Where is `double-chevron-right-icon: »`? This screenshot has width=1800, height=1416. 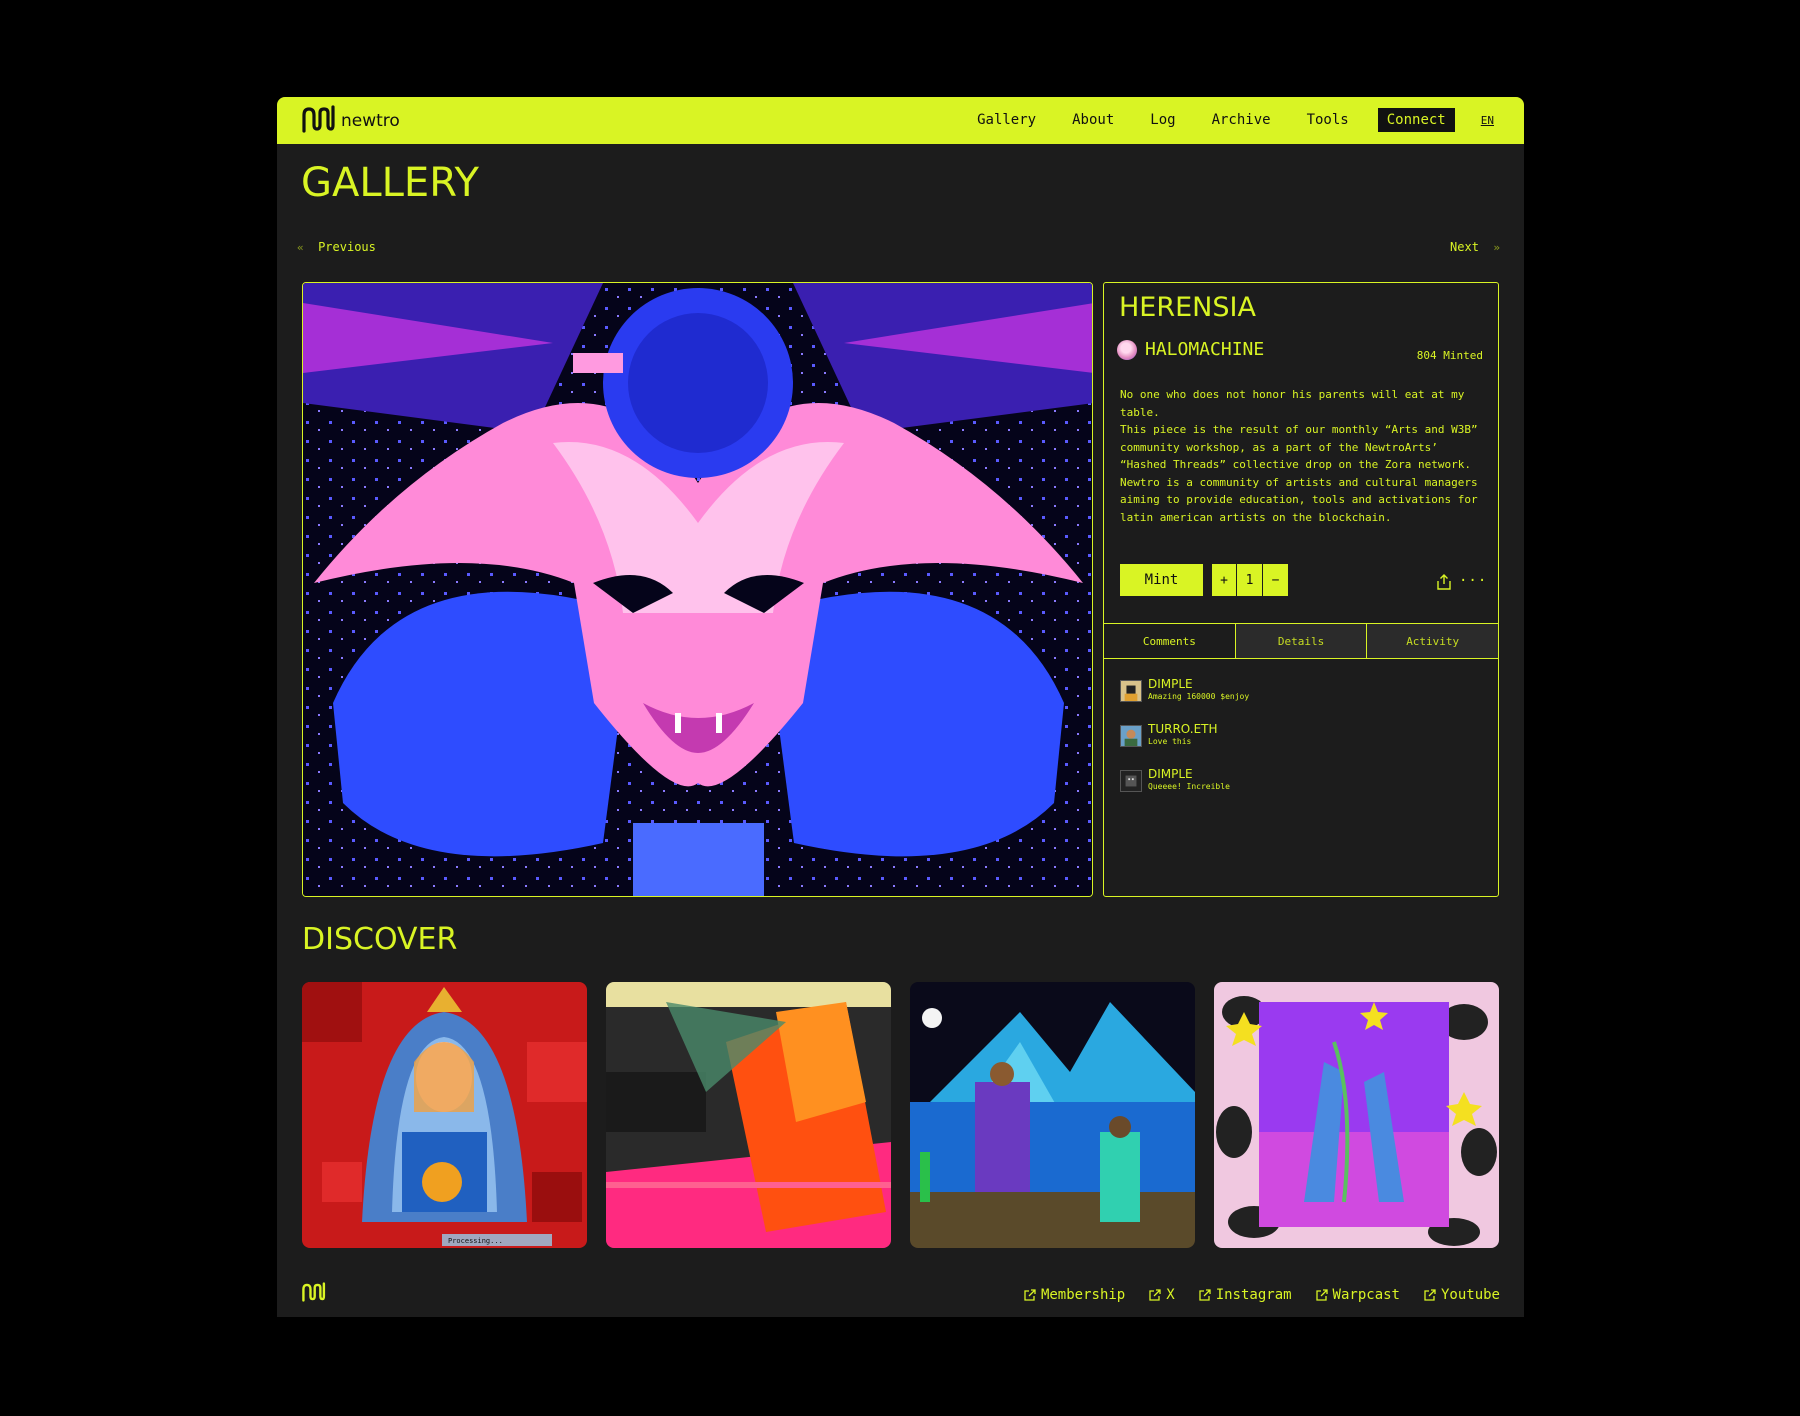 double-chevron-right-icon: » is located at coordinates (1496, 247).